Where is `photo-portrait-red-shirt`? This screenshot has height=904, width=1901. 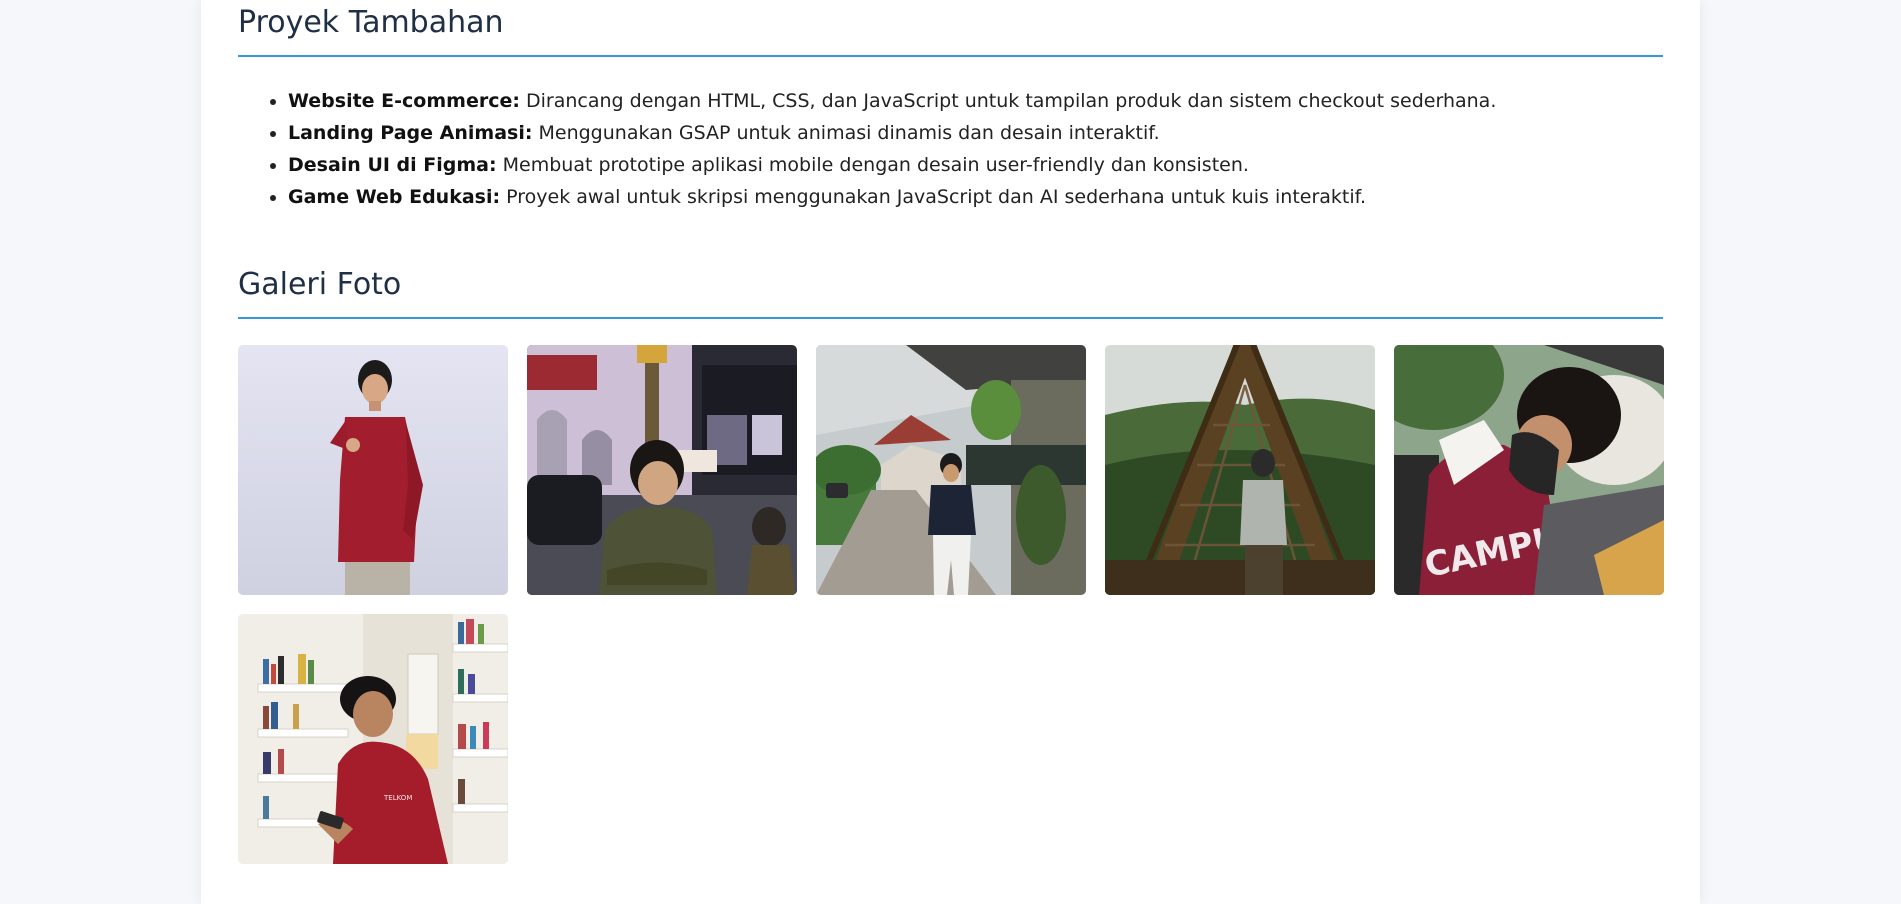
photo-portrait-red-shirt is located at coordinates (373, 470).